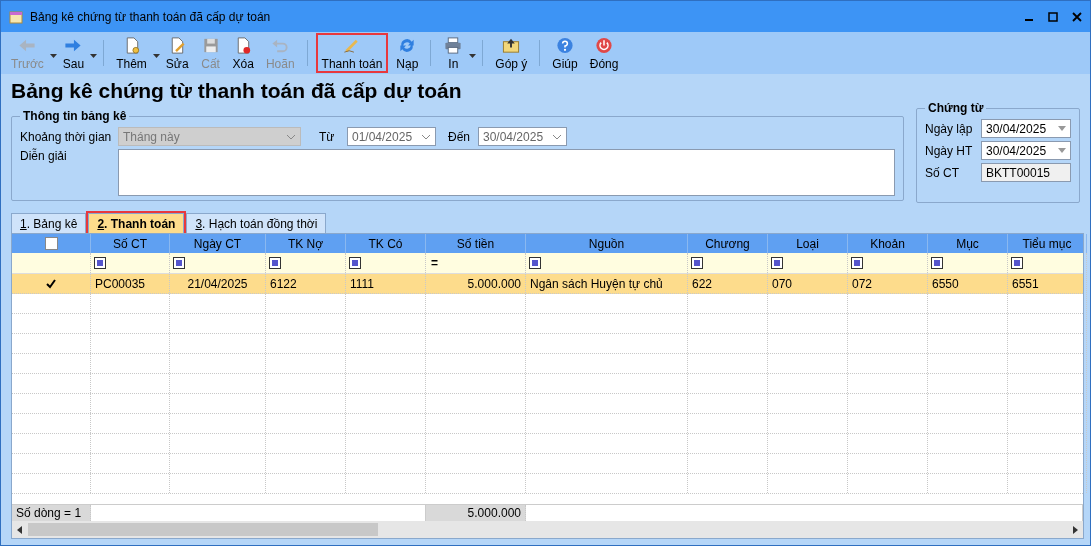 This screenshot has width=1091, height=546. I want to click on maximize-icon, so click(1053, 16).